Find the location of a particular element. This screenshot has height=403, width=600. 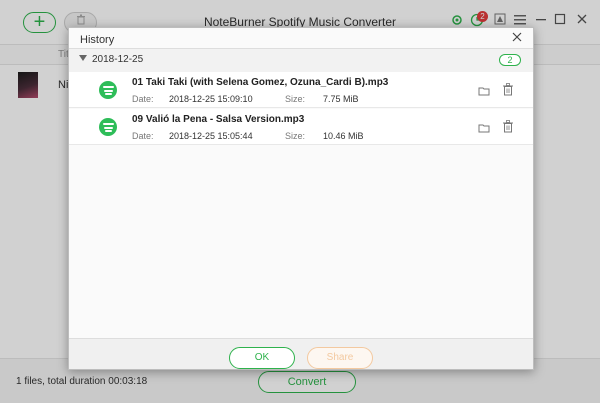

close-icon is located at coordinates (517, 38).